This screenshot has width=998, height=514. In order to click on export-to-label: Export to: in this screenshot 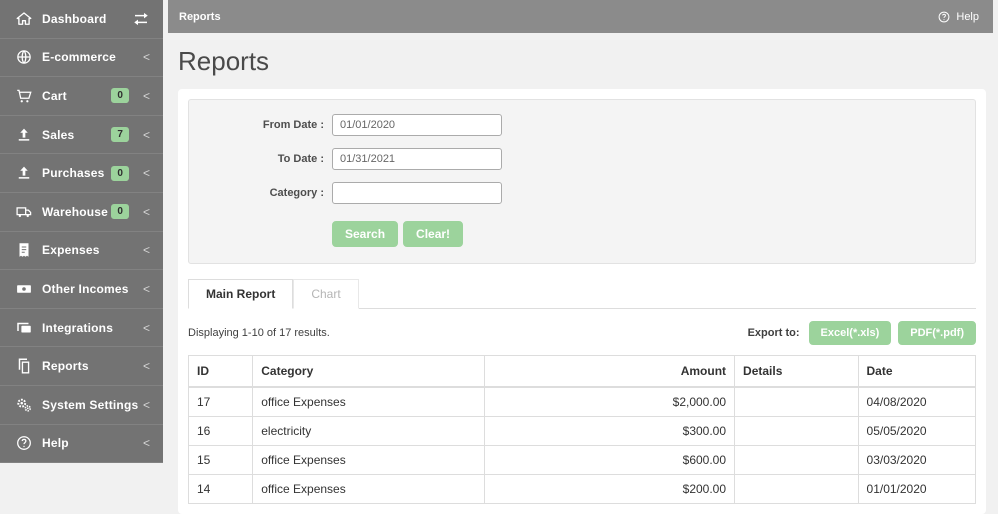, I will do `click(773, 333)`.